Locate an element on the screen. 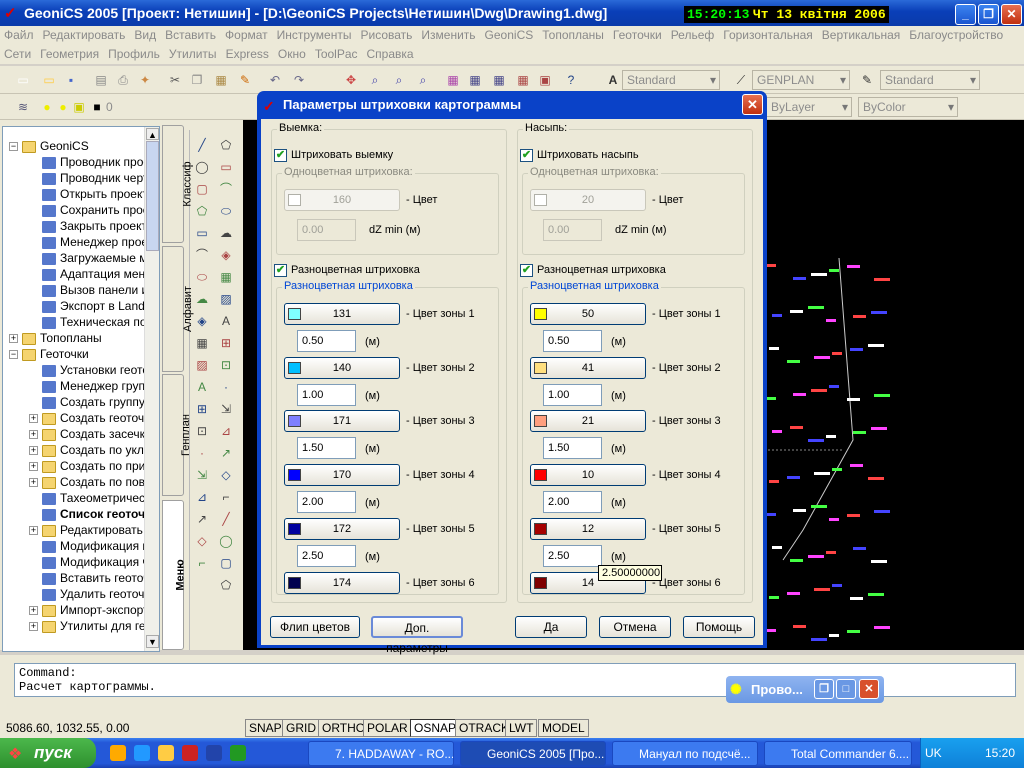  media-icon is located at coordinates (142, 753).